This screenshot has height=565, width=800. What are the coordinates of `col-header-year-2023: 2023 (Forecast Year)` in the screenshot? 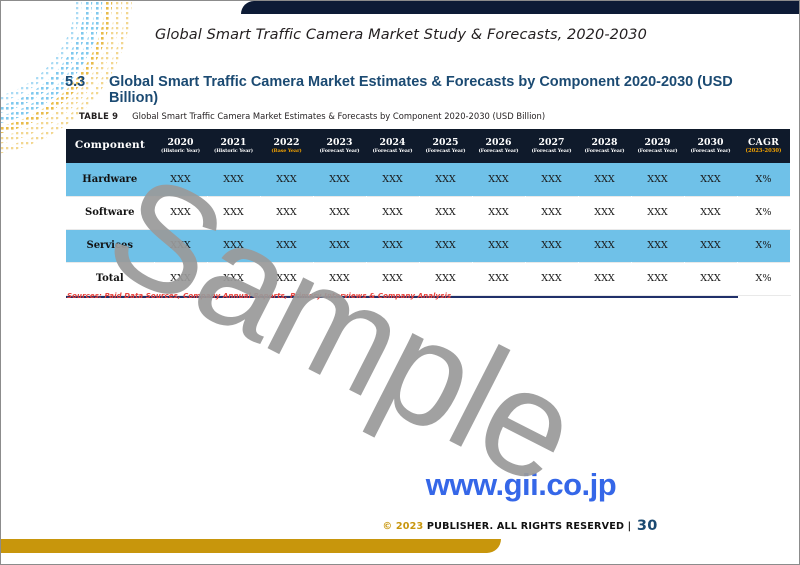 It's located at (339, 145).